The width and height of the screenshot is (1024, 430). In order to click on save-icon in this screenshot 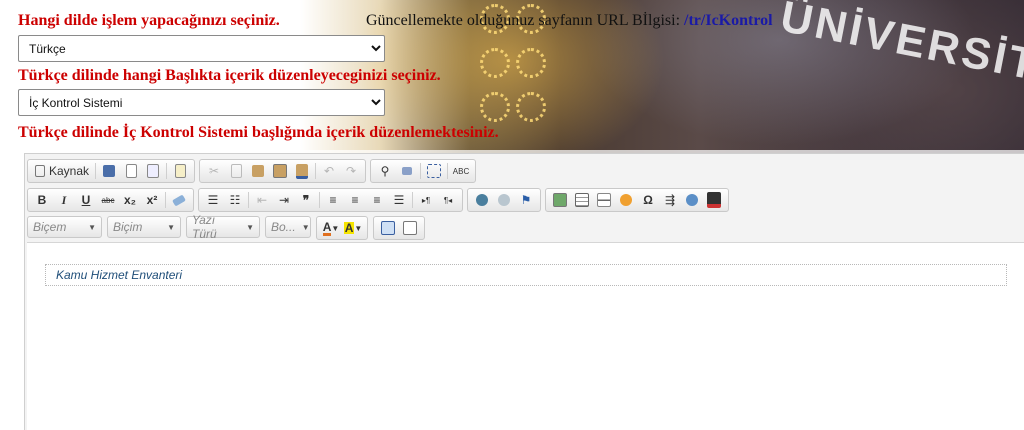, I will do `click(109, 171)`.